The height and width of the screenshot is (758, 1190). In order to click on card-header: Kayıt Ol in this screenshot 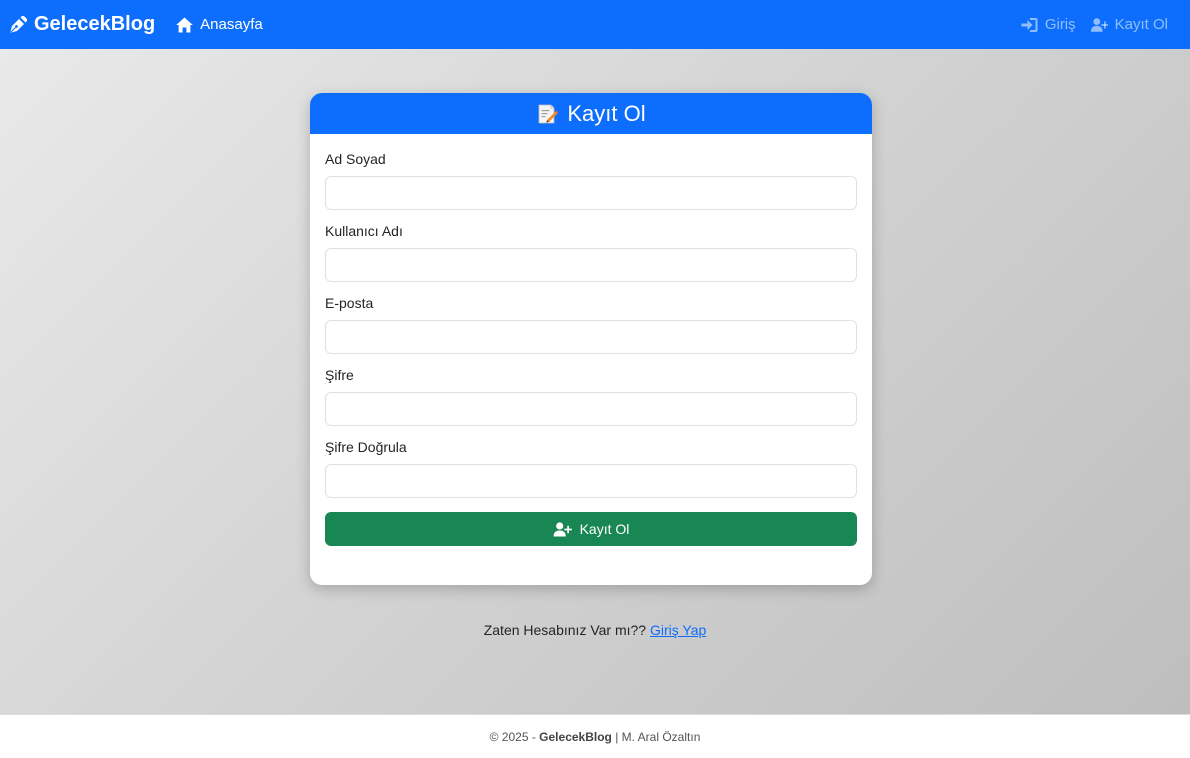, I will do `click(591, 113)`.